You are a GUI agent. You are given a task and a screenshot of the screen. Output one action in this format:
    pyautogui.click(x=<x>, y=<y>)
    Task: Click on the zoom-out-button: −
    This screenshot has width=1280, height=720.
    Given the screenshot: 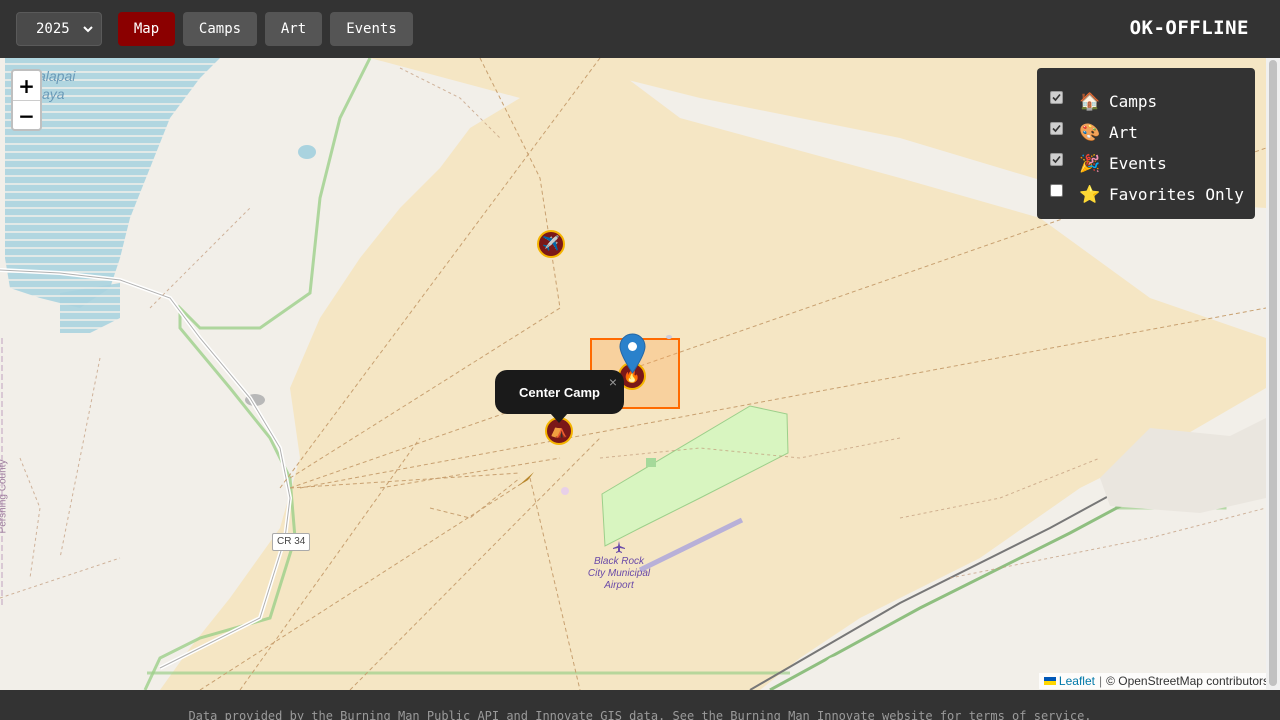 What is the action you would take?
    pyautogui.click(x=26, y=115)
    